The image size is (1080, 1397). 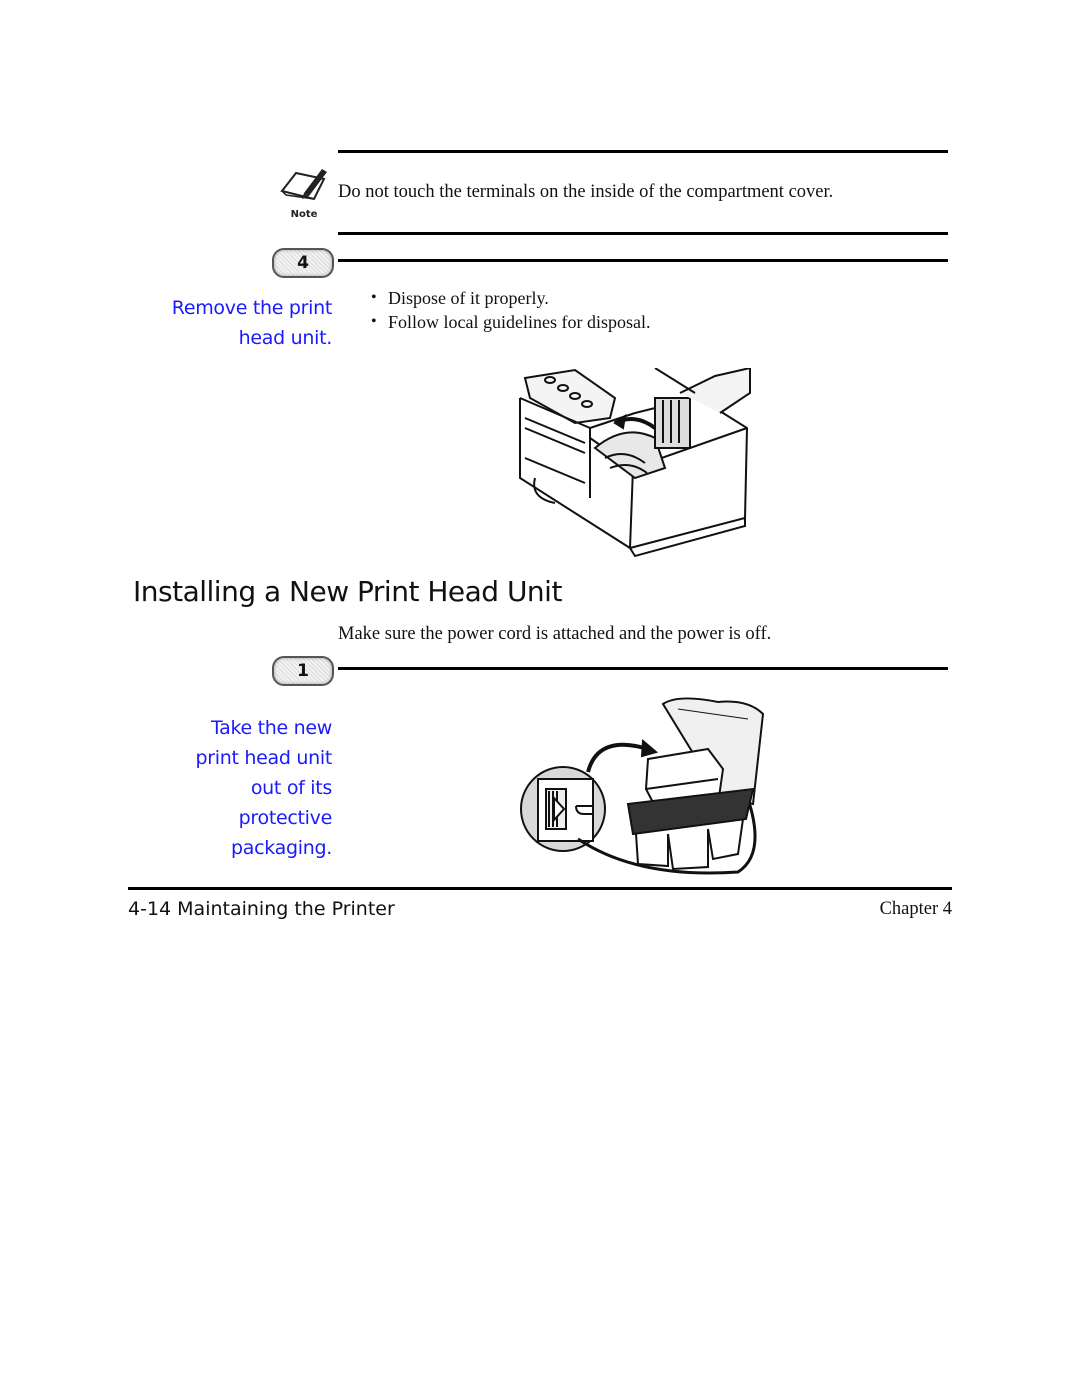 What do you see at coordinates (643, 260) in the screenshot?
I see `step-4-rule` at bounding box center [643, 260].